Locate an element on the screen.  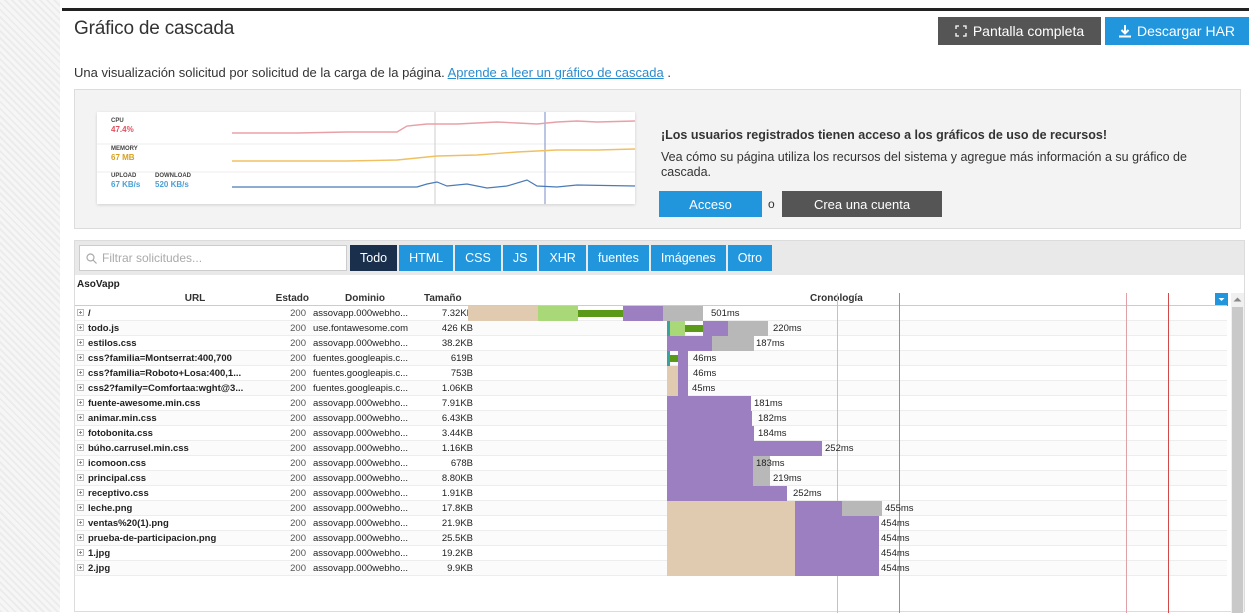
memory-value: 67 MB is located at coordinates (123, 157).